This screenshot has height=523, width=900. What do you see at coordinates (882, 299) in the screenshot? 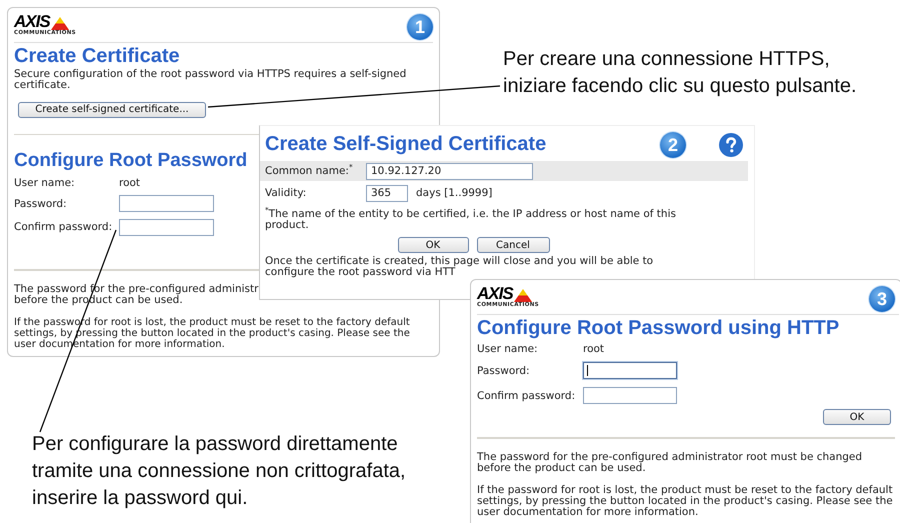
I see `step-badge: 3` at bounding box center [882, 299].